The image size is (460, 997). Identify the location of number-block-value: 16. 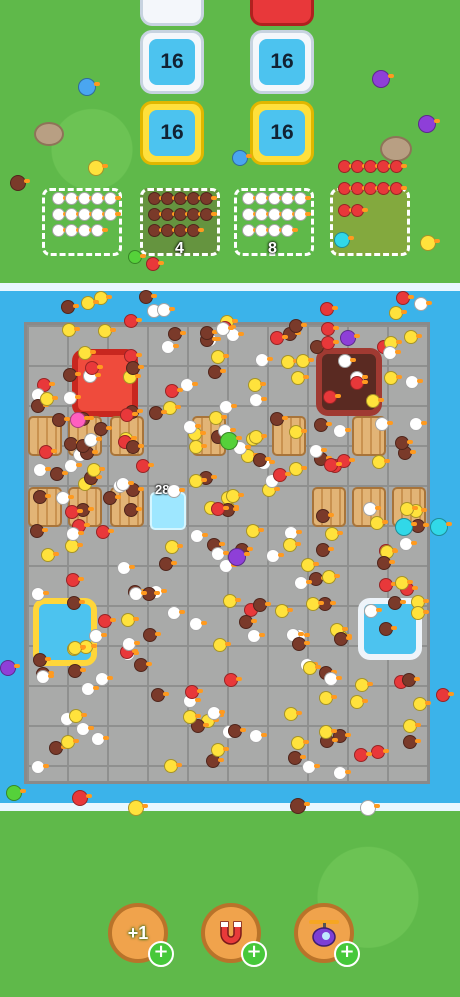
(172, 62).